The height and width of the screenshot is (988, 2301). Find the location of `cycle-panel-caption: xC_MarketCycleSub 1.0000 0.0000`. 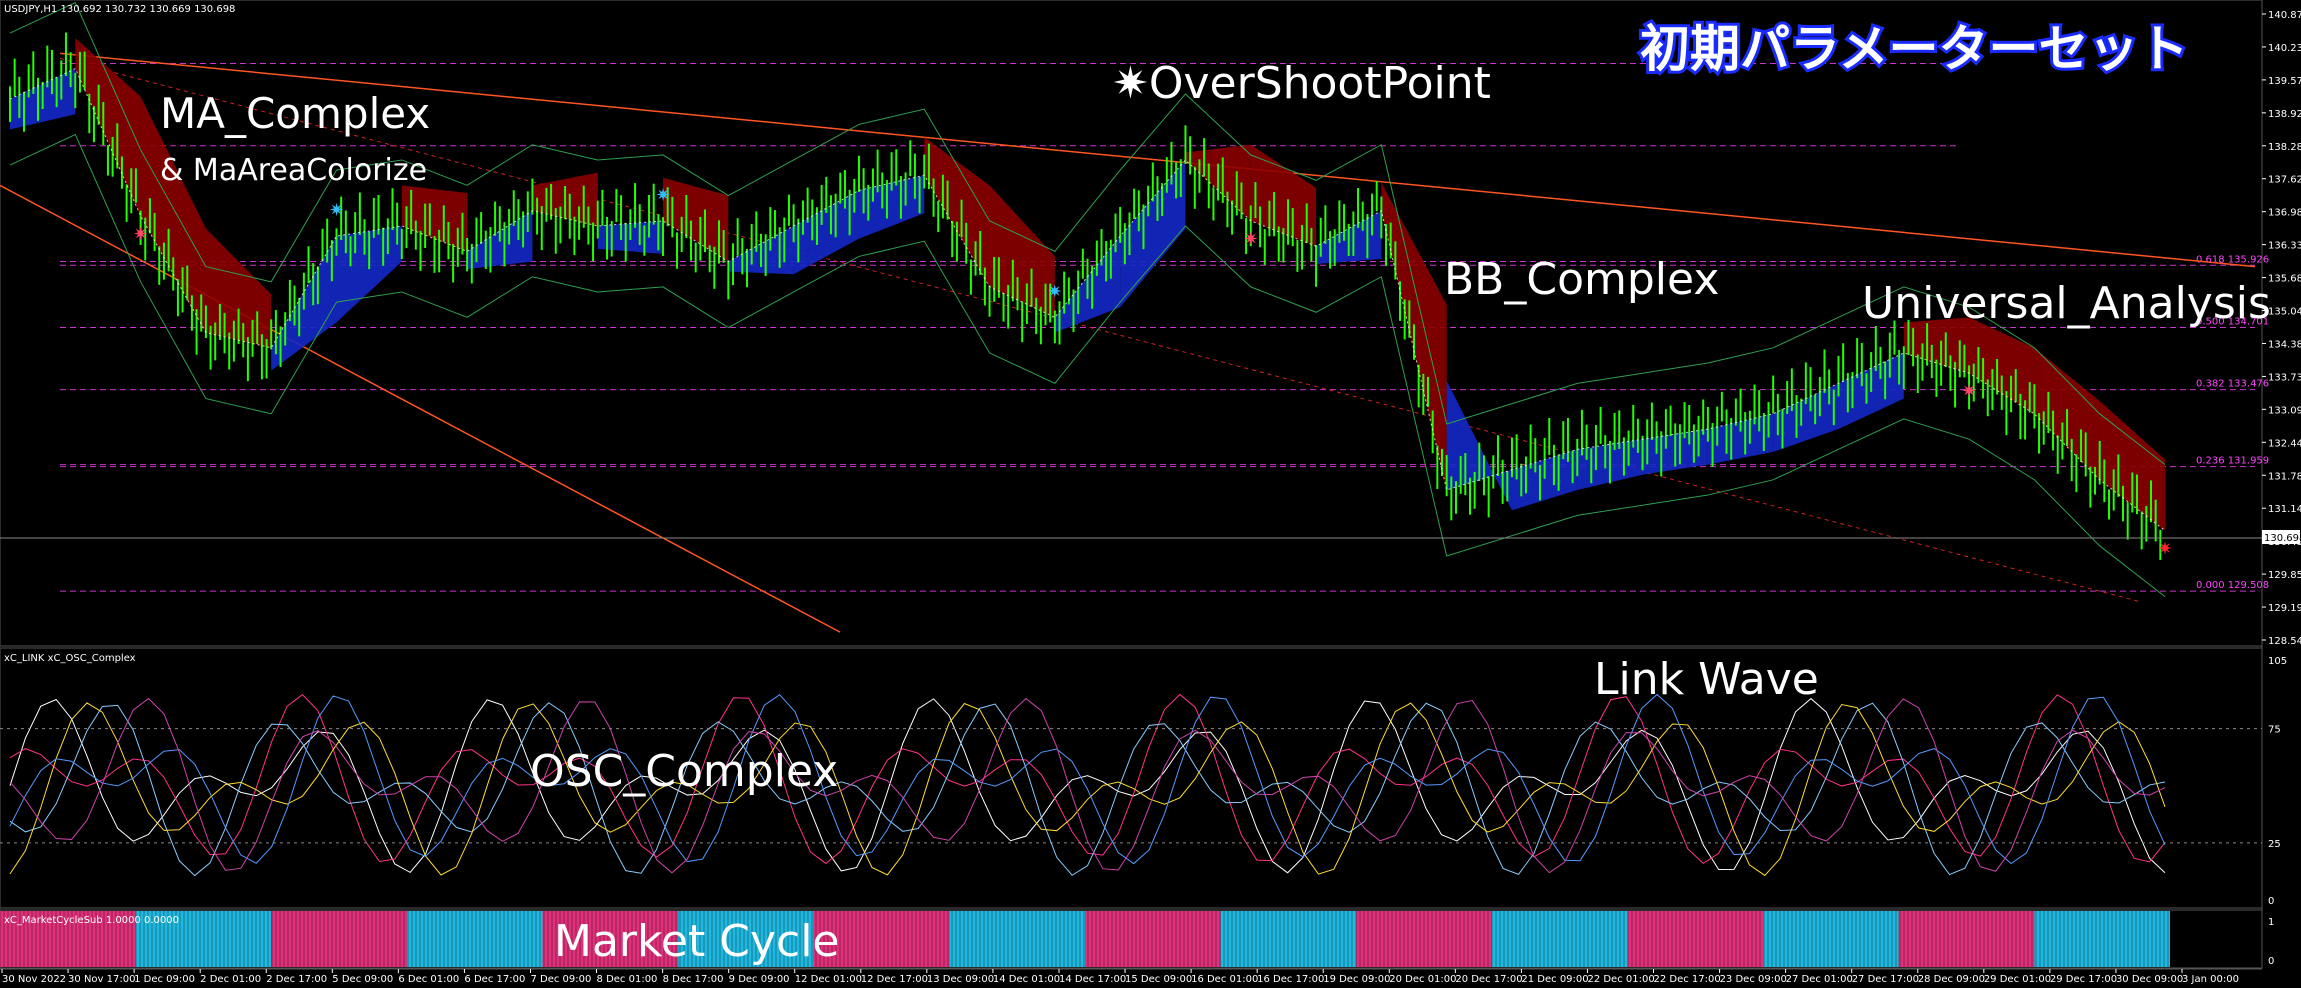

cycle-panel-caption: xC_MarketCycleSub 1.0000 0.0000 is located at coordinates (91, 920).